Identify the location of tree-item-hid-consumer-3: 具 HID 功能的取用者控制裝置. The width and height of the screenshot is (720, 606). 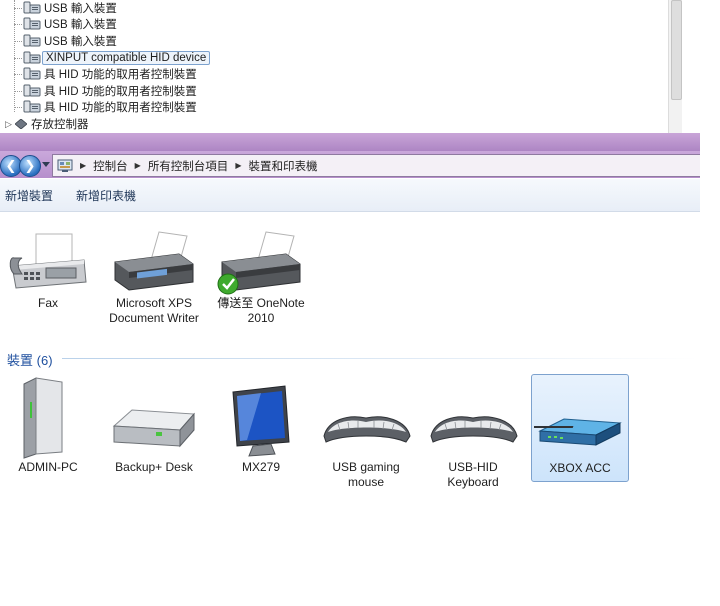
(105, 107).